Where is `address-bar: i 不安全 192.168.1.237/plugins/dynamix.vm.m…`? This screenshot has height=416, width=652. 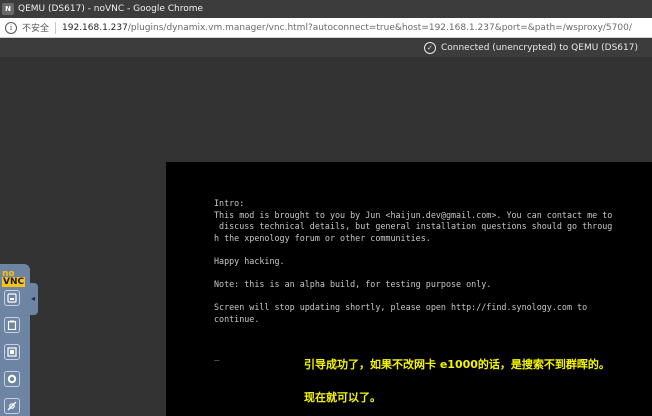
address-bar: i 不安全 192.168.1.237/plugins/dynamix.vm.m… is located at coordinates (326, 28).